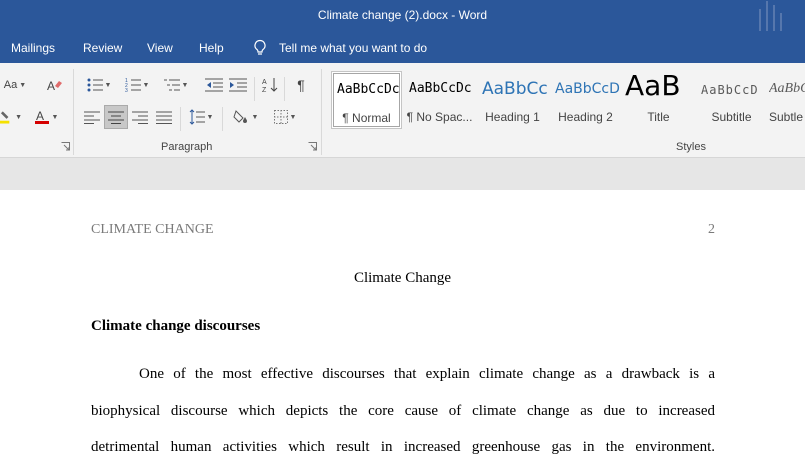  What do you see at coordinates (239, 116) in the screenshot?
I see `shading-icon` at bounding box center [239, 116].